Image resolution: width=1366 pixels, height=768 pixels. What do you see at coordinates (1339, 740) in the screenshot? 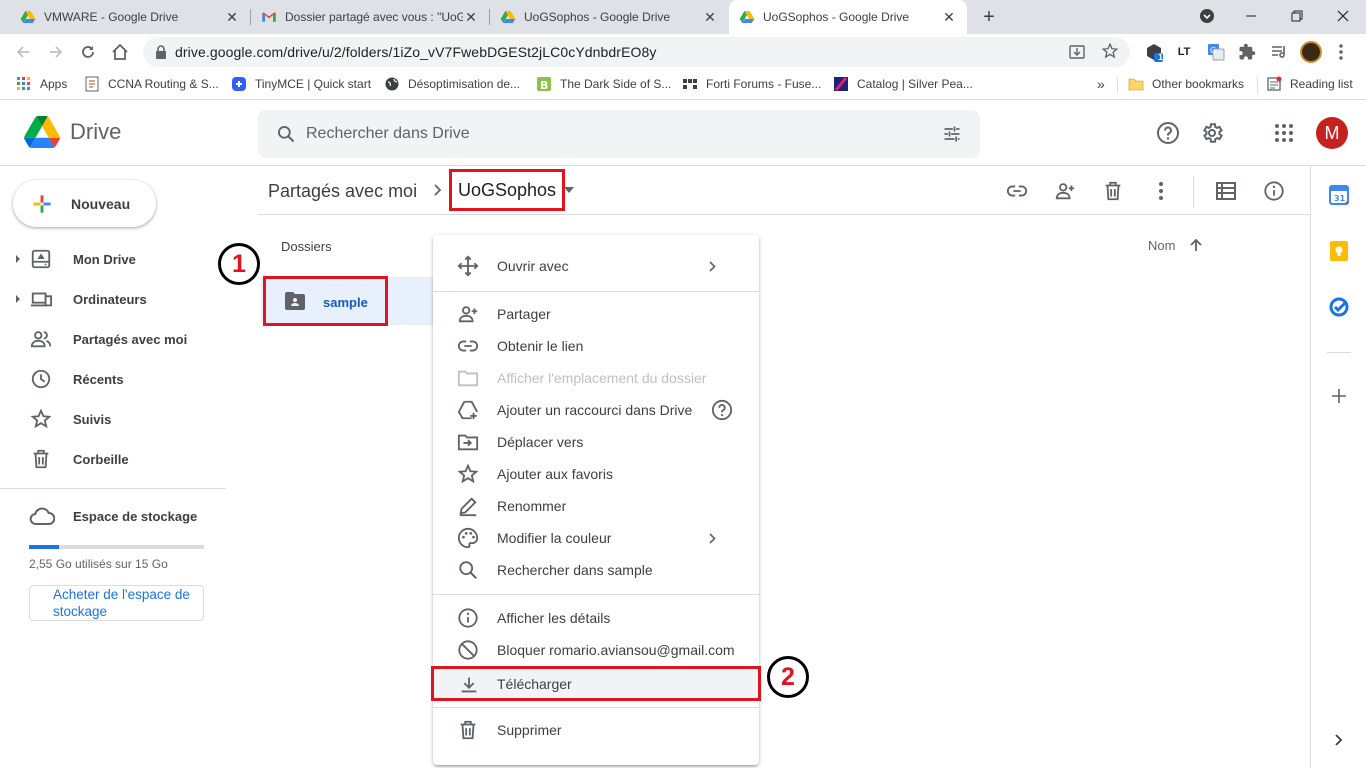
I see `expand-panel-icon` at bounding box center [1339, 740].